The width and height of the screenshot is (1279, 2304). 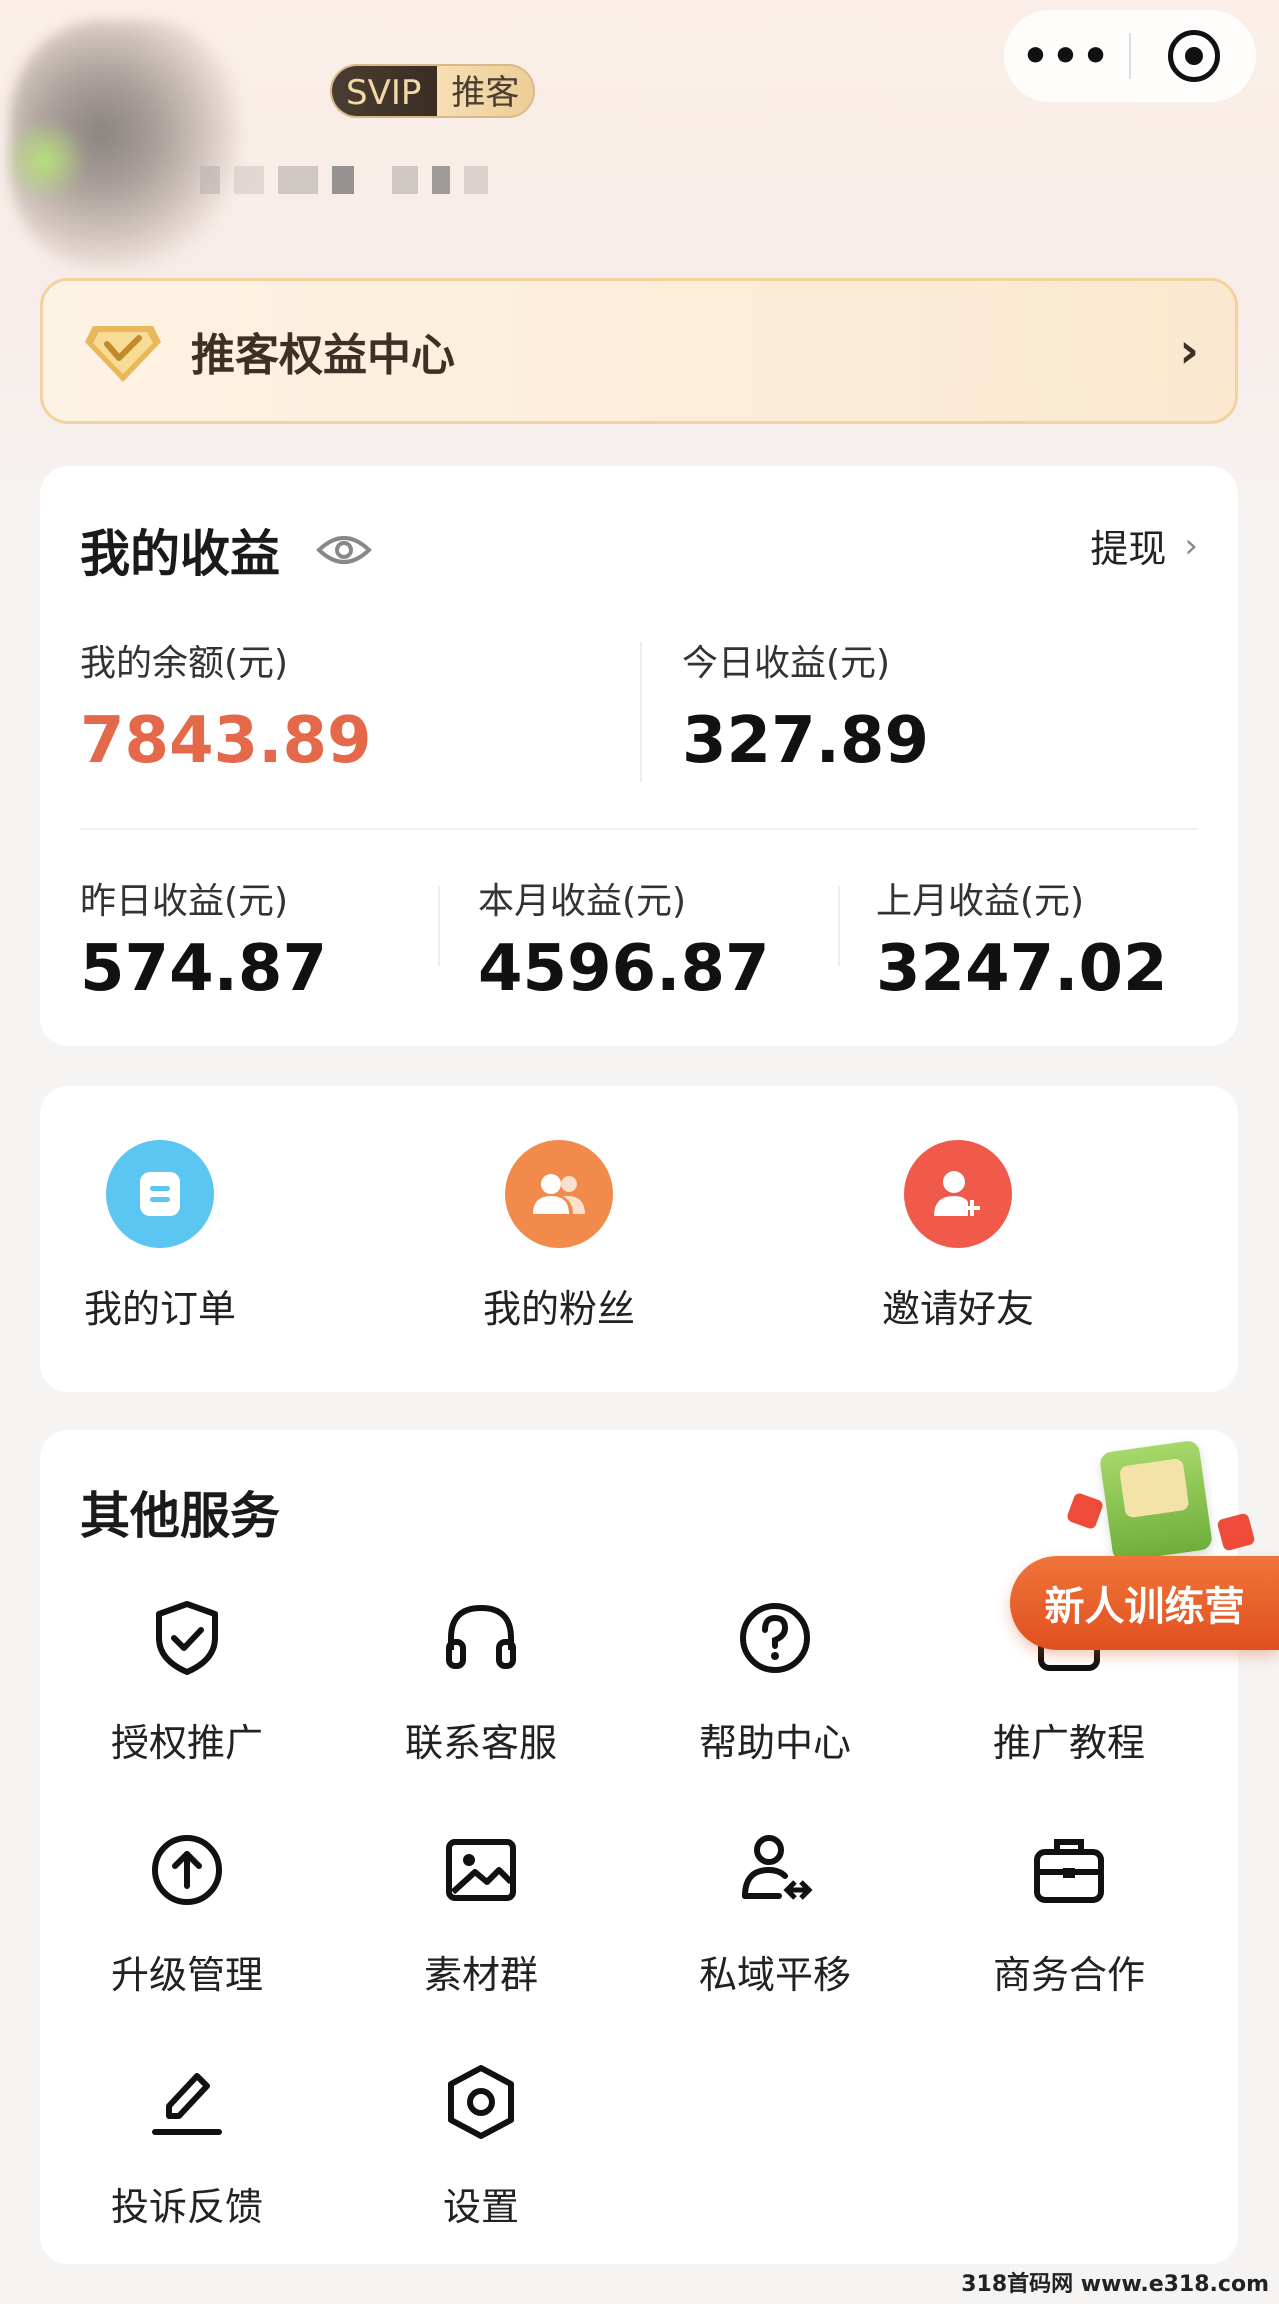 I want to click on service-upgrade-management: 升级管理, so click(x=187, y=1914).